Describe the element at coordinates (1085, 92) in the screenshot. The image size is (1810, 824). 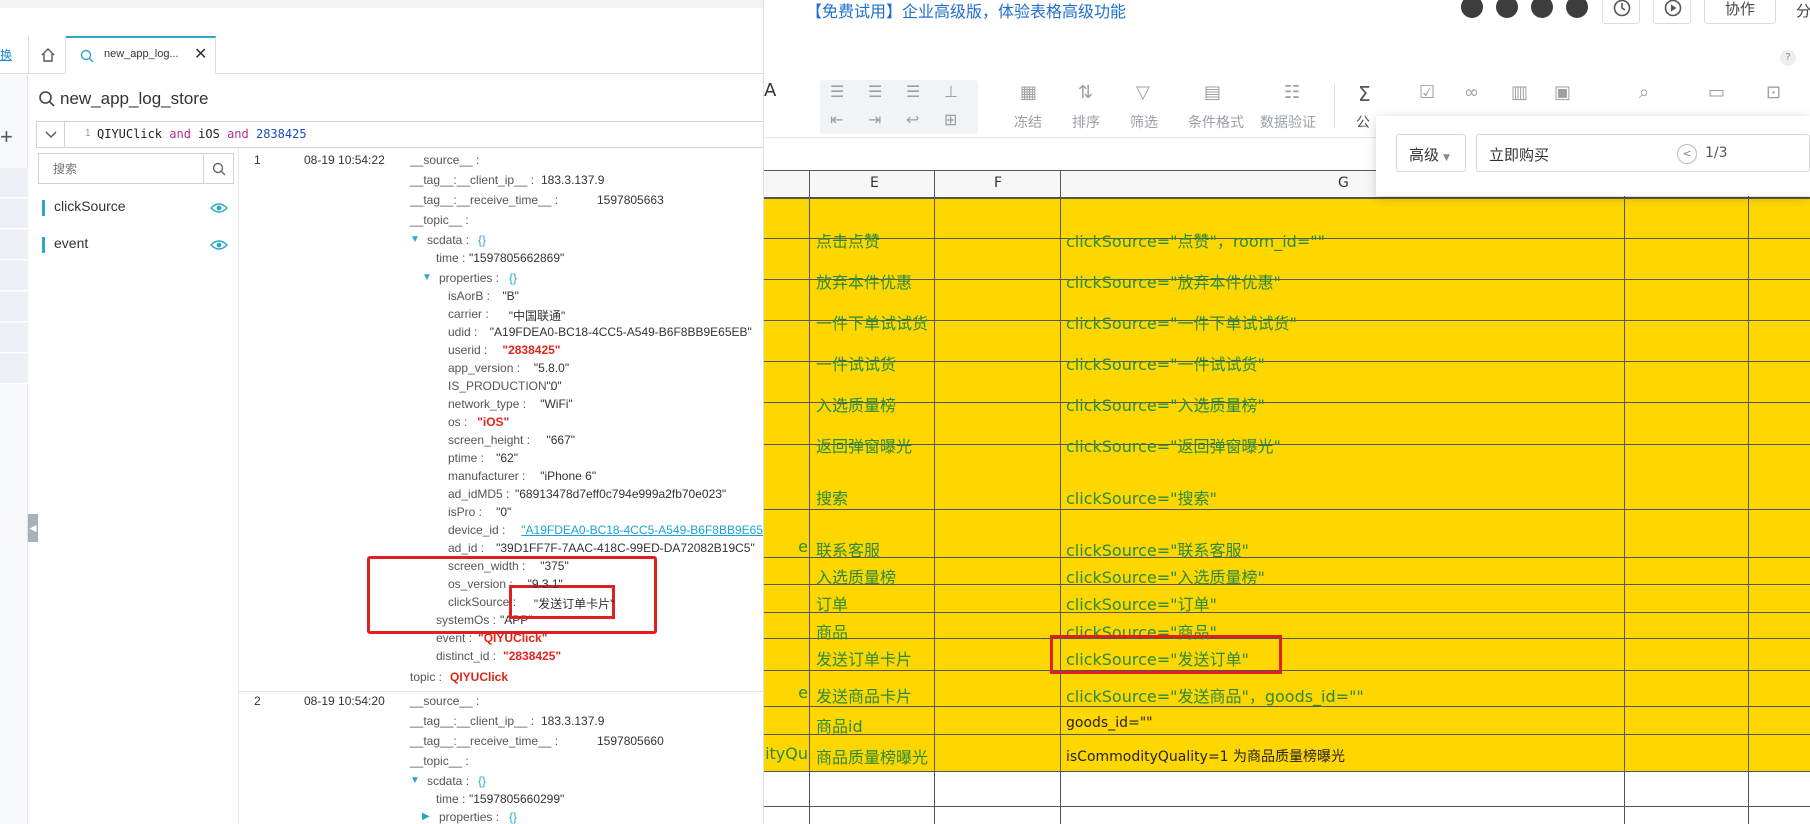
I see `sort-icon: ⇅` at that location.